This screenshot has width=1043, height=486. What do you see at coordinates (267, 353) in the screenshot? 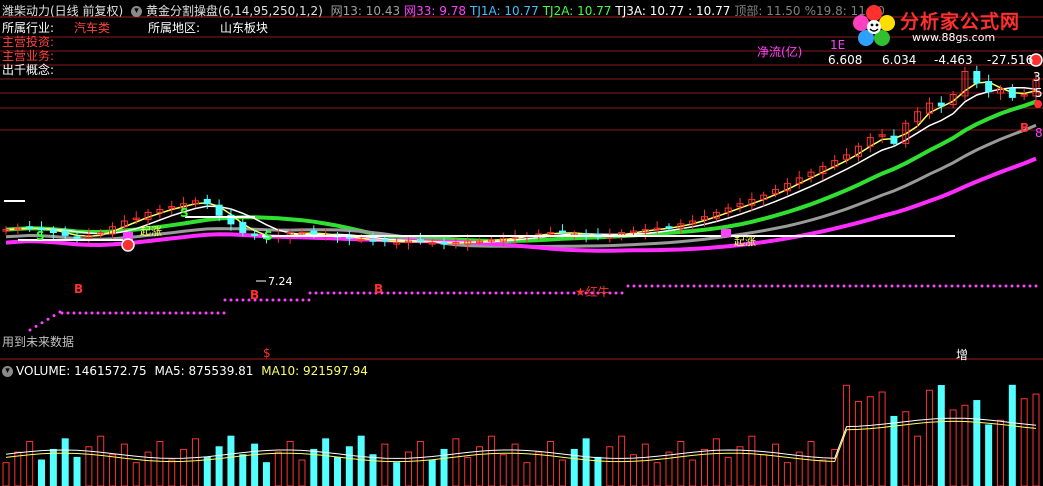
I see `dollar-mark: $` at bounding box center [267, 353].